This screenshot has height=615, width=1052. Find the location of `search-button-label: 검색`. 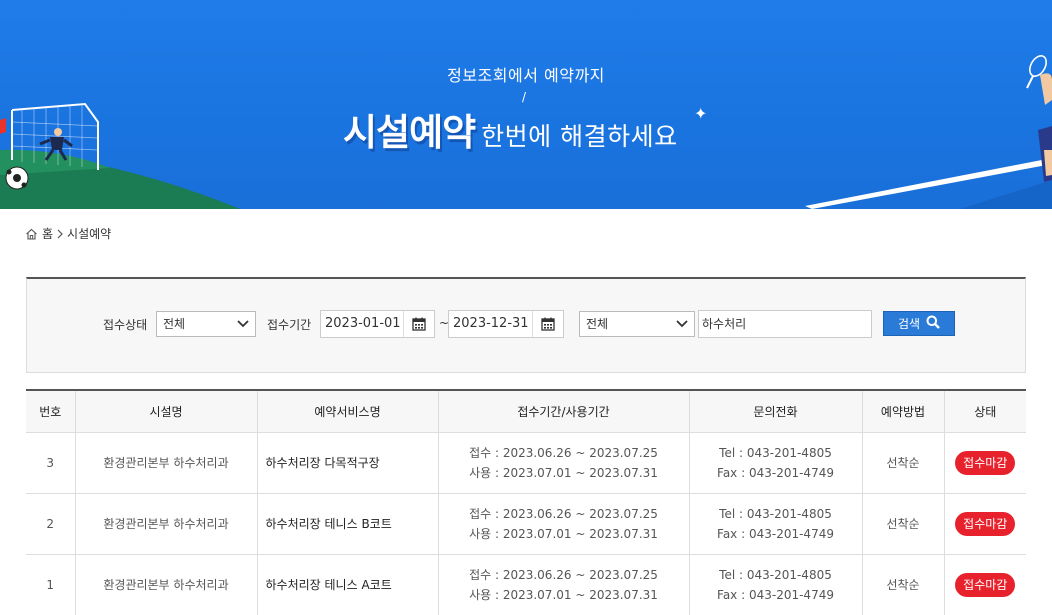

search-button-label: 검색 is located at coordinates (909, 324).